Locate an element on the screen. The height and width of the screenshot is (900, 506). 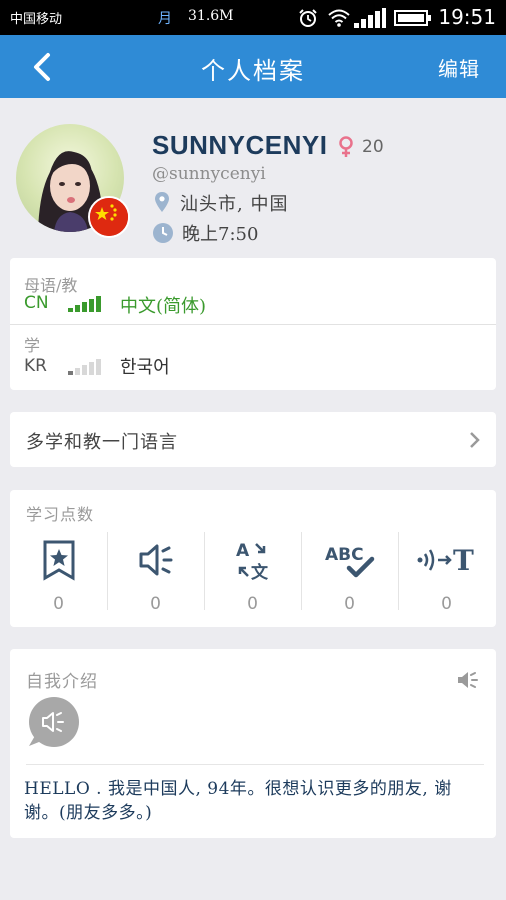
points-translation: A 文 0 is located at coordinates (252, 575).